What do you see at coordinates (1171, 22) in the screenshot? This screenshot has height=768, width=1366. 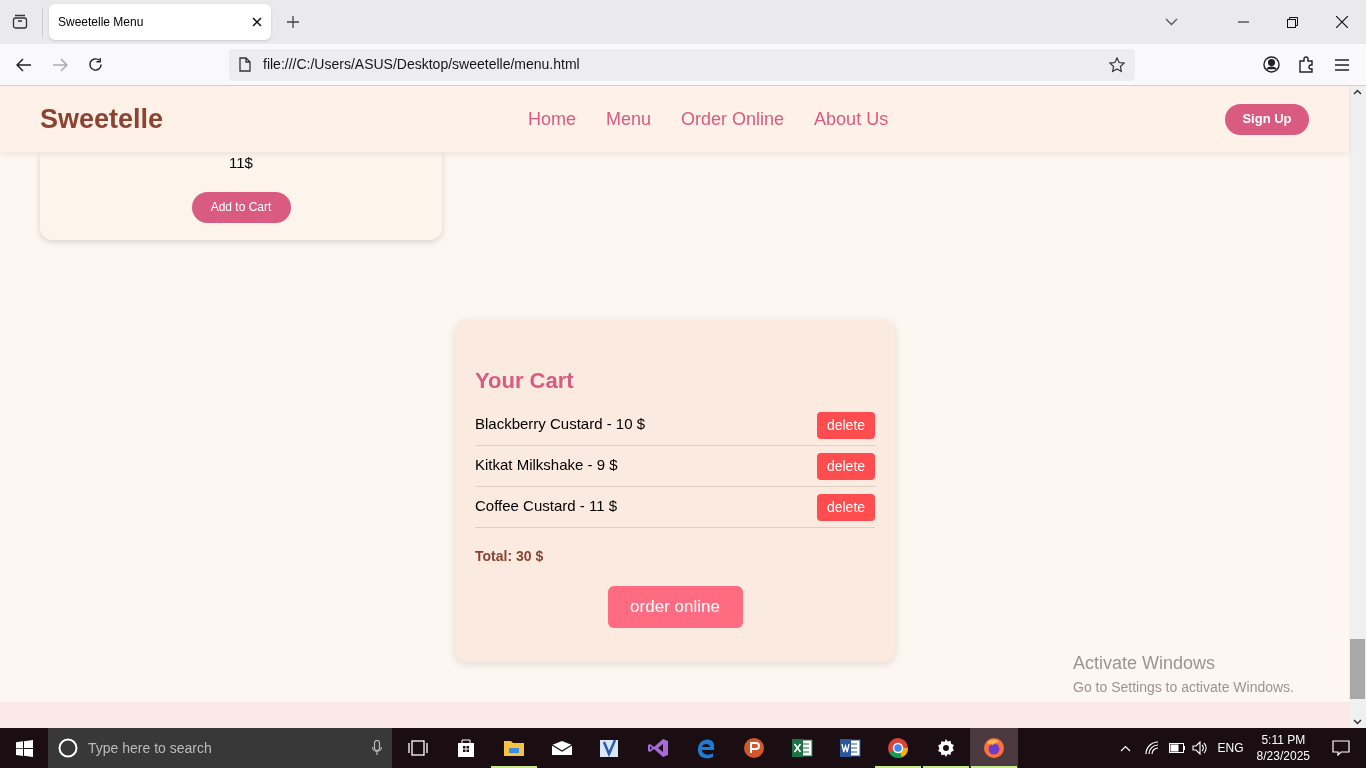 I see `chevron-down-icon` at bounding box center [1171, 22].